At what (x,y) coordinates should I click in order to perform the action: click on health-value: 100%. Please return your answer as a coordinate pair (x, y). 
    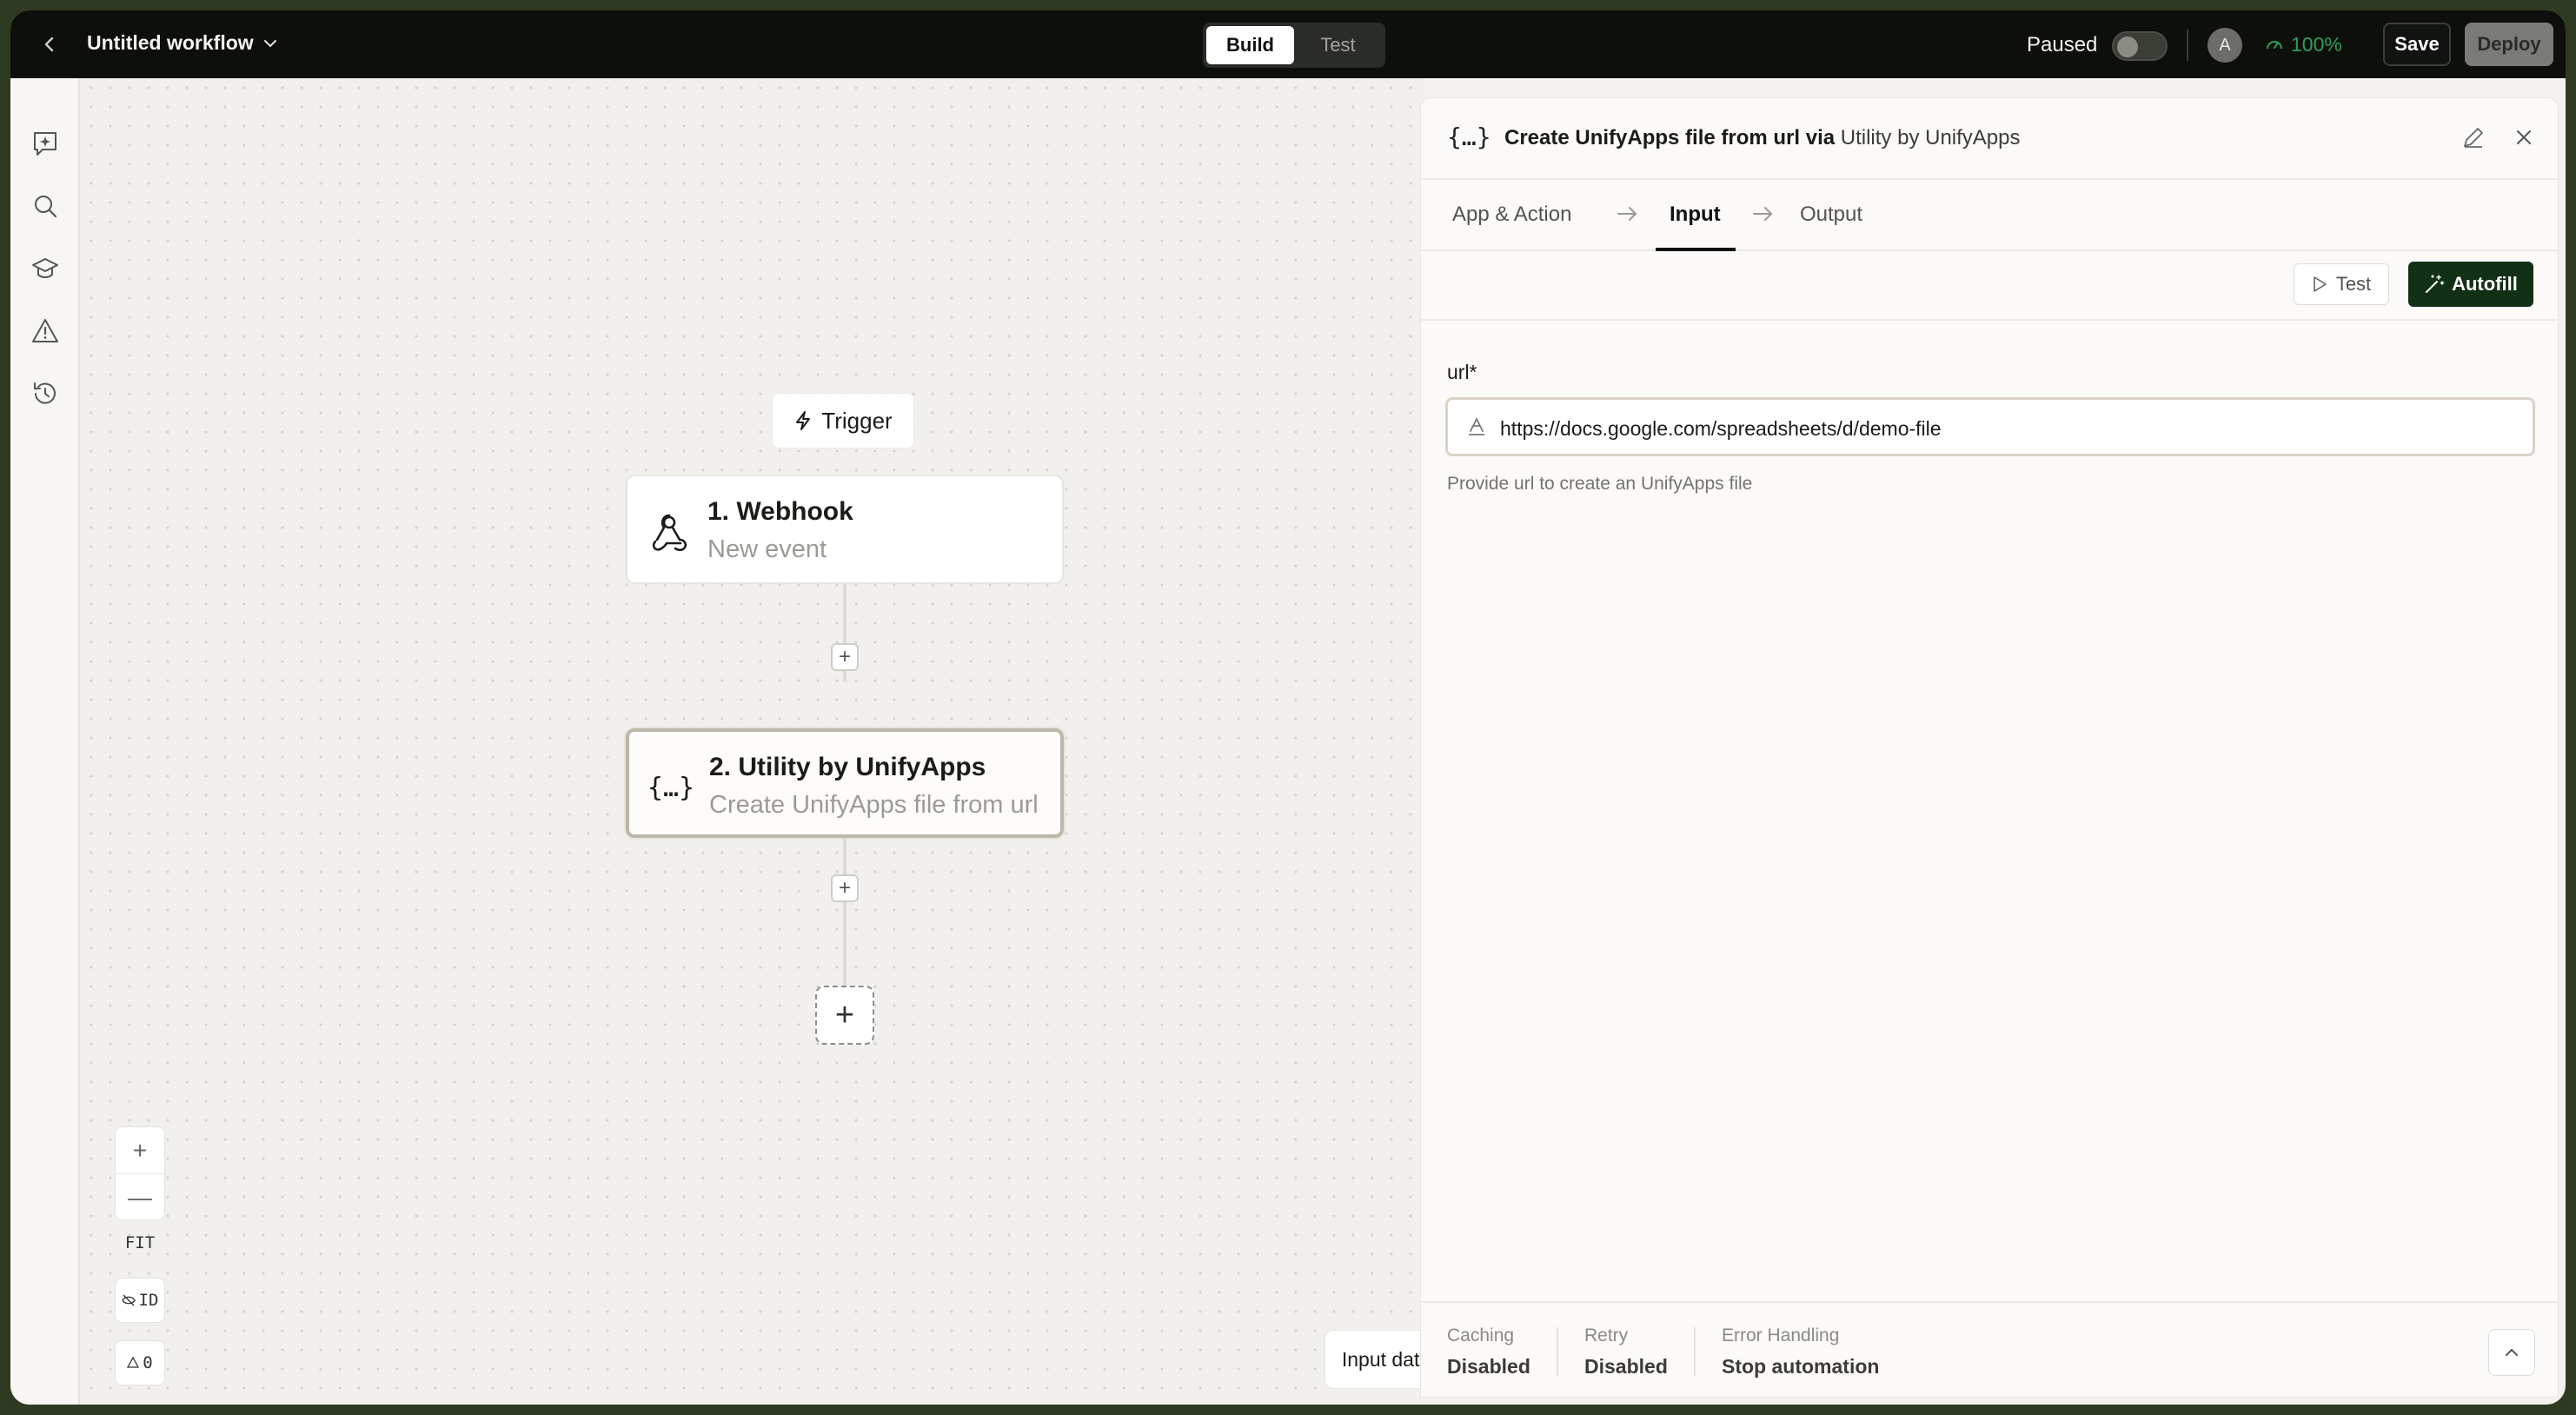
    Looking at the image, I should click on (2316, 45).